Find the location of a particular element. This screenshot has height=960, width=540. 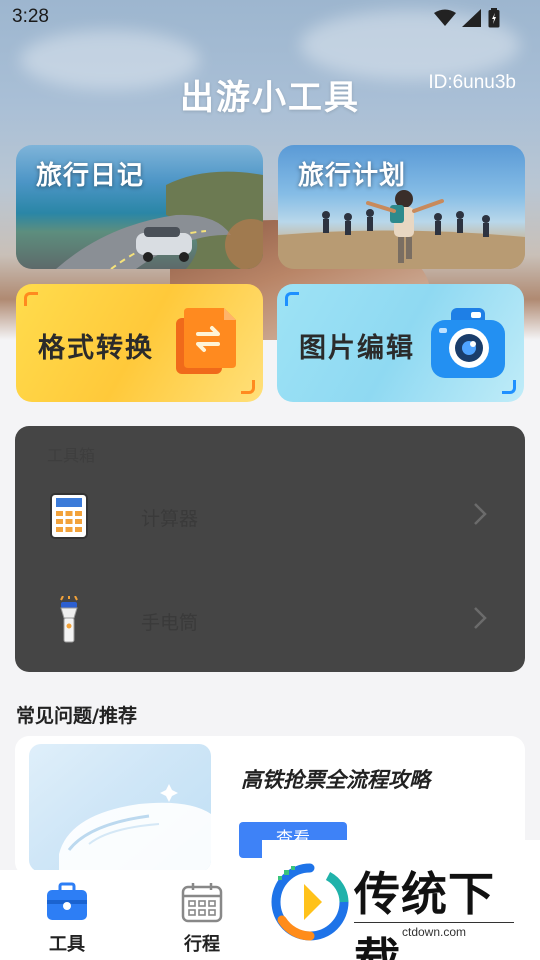

travel-plan-label: 旅行计划 is located at coordinates (352, 176).